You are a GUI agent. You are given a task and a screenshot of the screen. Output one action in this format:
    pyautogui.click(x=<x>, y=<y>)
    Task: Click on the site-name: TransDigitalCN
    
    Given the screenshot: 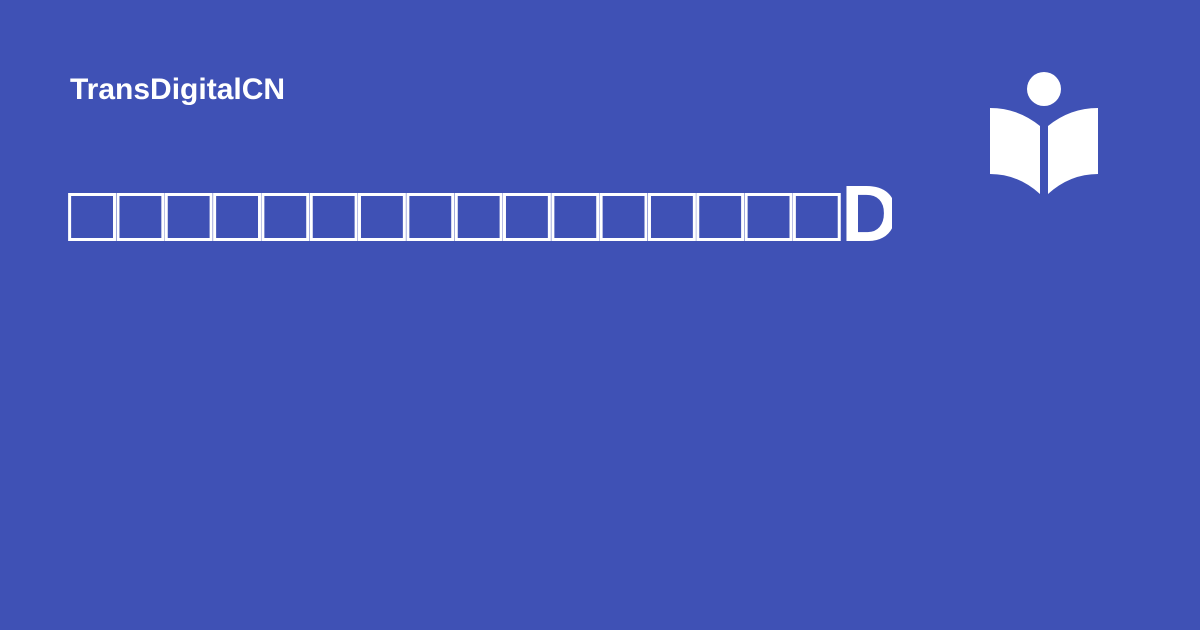 What is the action you would take?
    pyautogui.click(x=178, y=89)
    